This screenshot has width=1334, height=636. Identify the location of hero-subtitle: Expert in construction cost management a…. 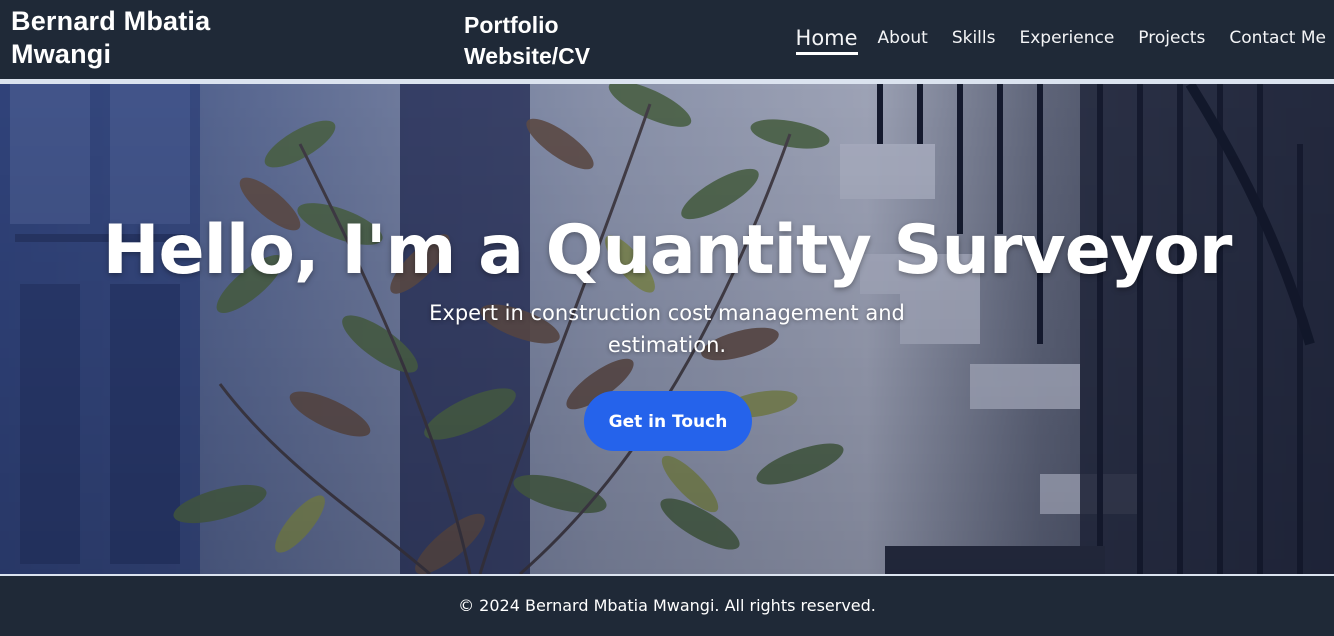
(667, 329).